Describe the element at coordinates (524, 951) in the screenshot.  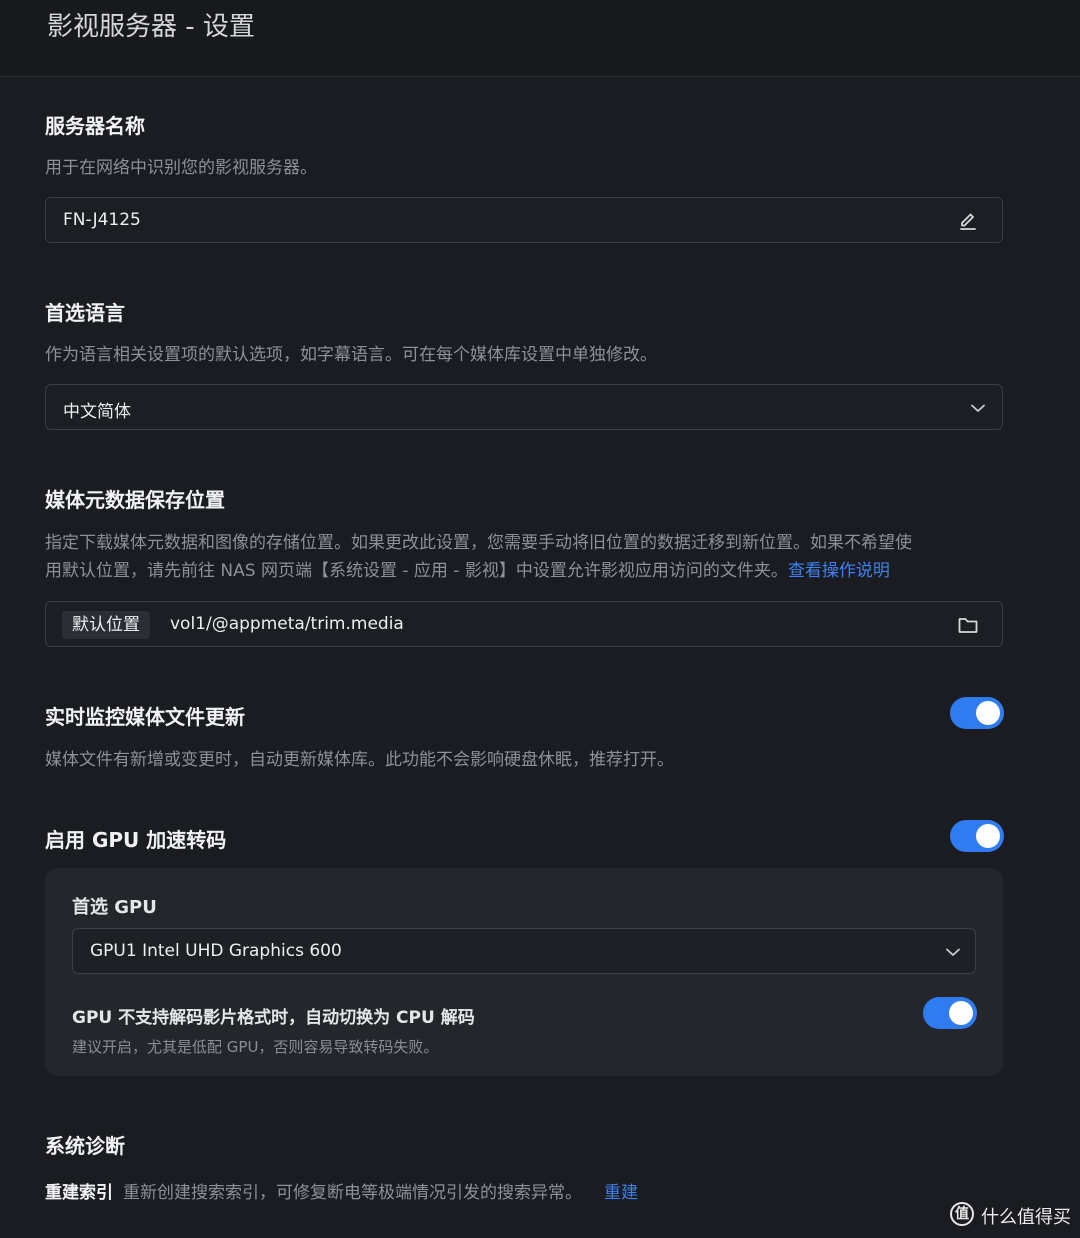
I see `preferred-gpu-select: GPU1 Intel UHD Graphics 600` at that location.